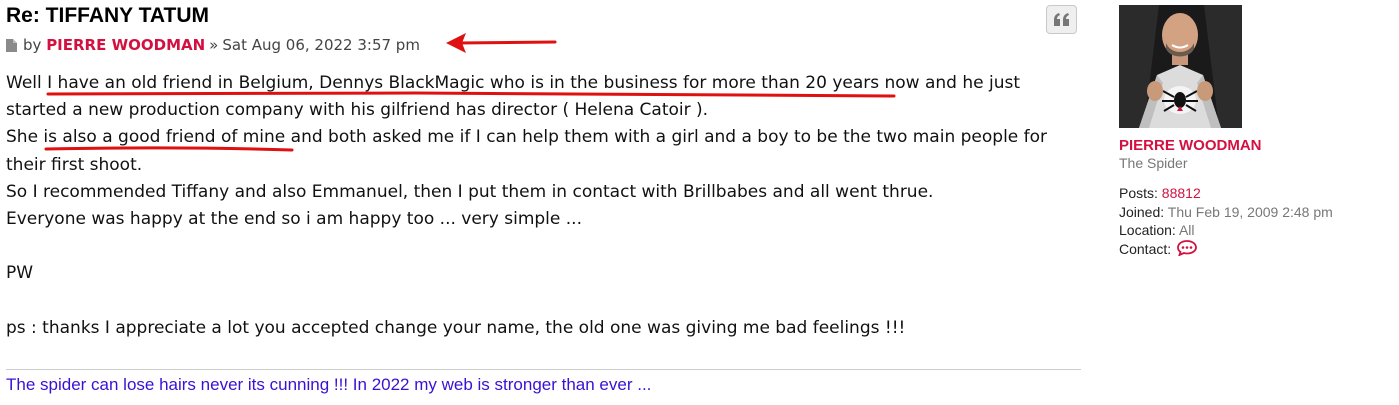 The image size is (1399, 405). What do you see at coordinates (501, 43) in the screenshot?
I see `annotation-arrow` at bounding box center [501, 43].